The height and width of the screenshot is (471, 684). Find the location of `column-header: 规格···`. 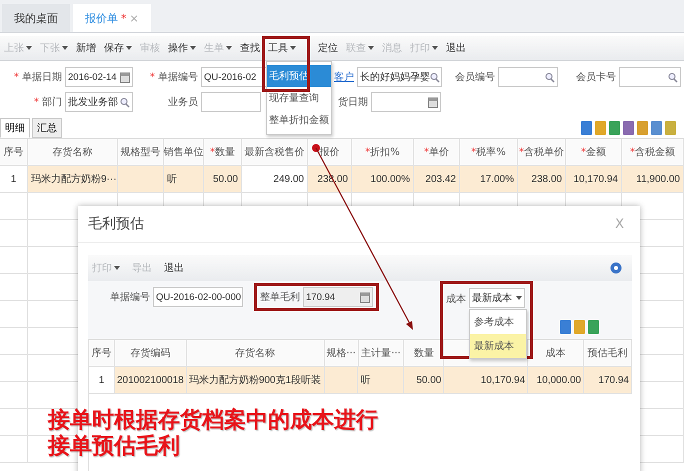

column-header: 规格··· is located at coordinates (341, 353).